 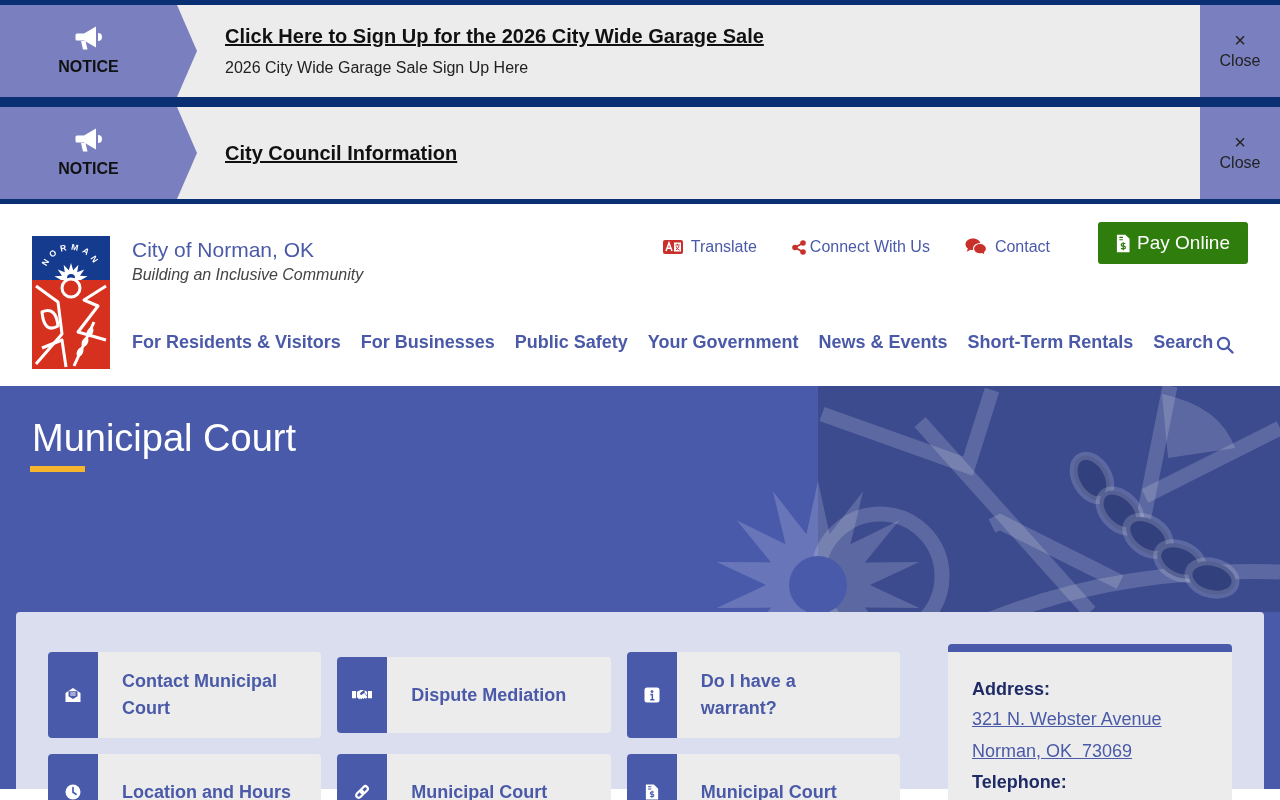 What do you see at coordinates (236, 342) in the screenshot?
I see `nav-link: For Residents & Visitors` at bounding box center [236, 342].